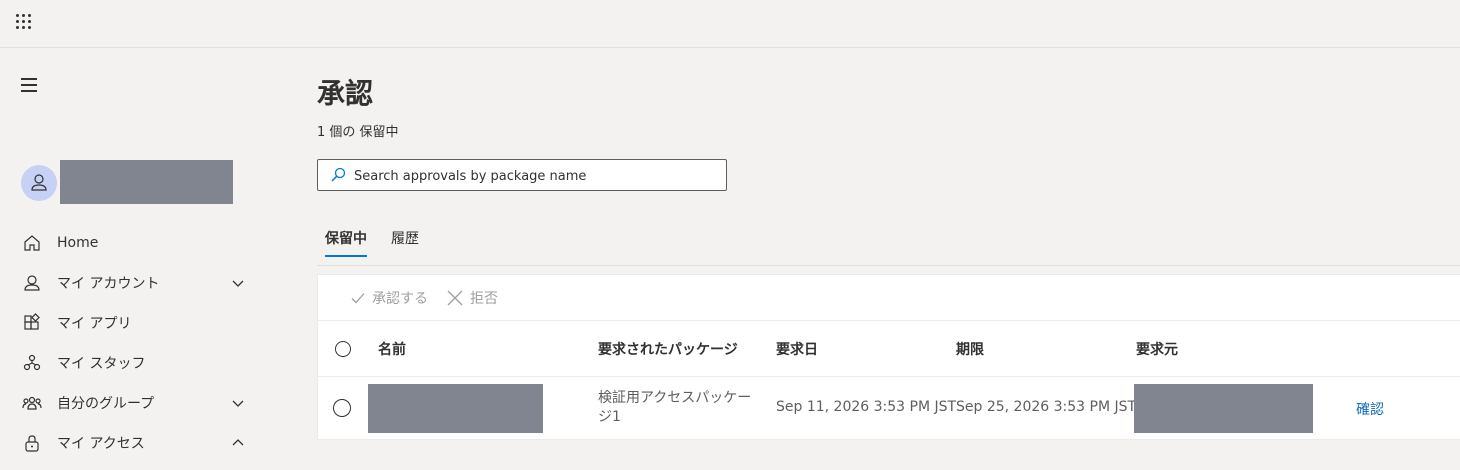 This screenshot has height=470, width=1460. What do you see at coordinates (358, 132) in the screenshot?
I see `pending-count: 1 個の 保留中` at bounding box center [358, 132].